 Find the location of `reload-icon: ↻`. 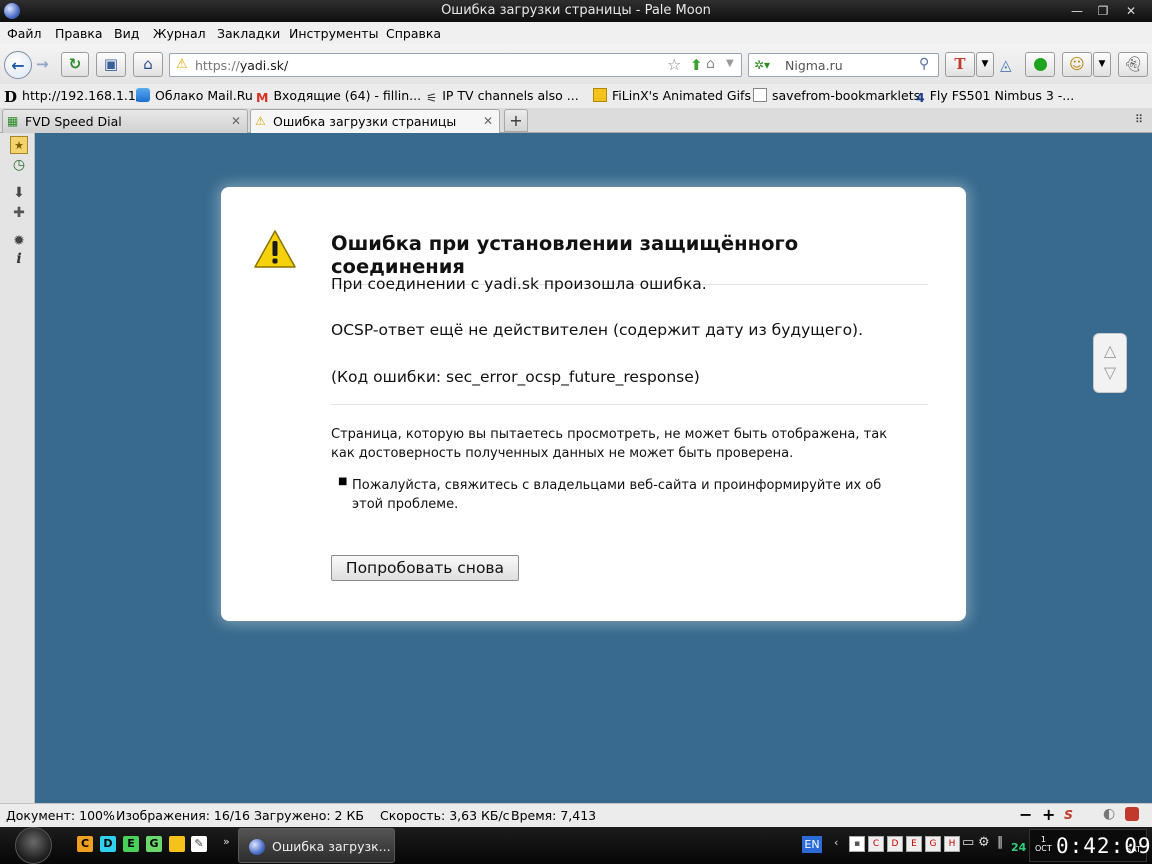

reload-icon: ↻ is located at coordinates (75, 64).